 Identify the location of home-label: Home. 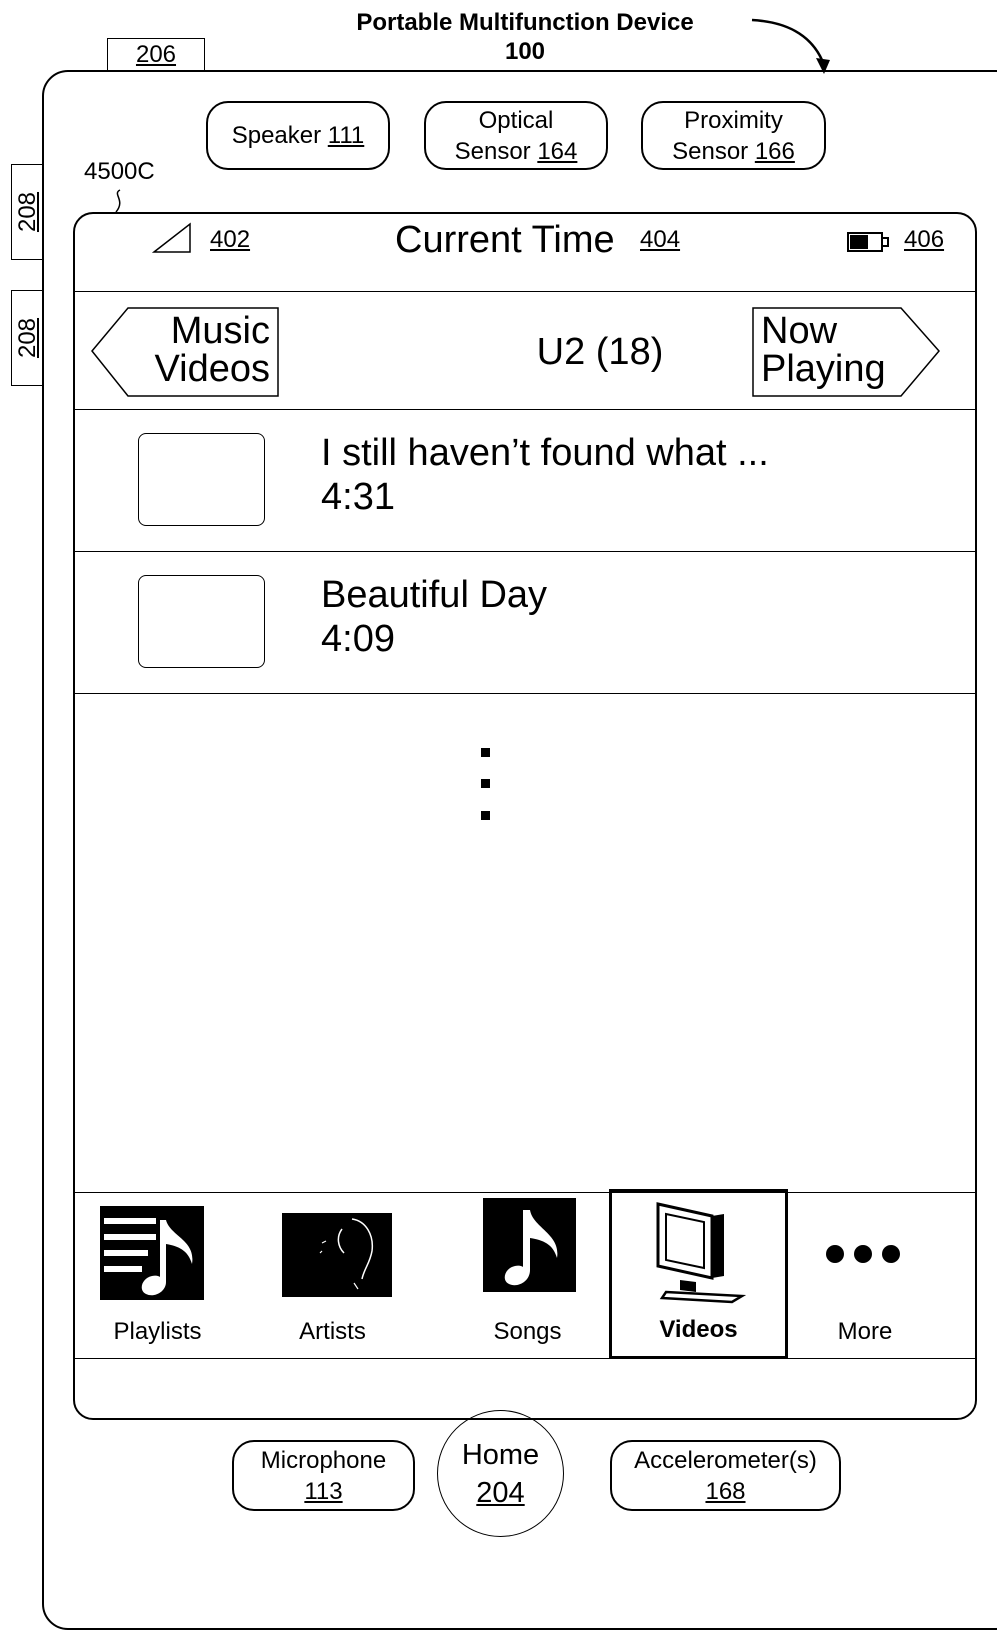
(500, 1454).